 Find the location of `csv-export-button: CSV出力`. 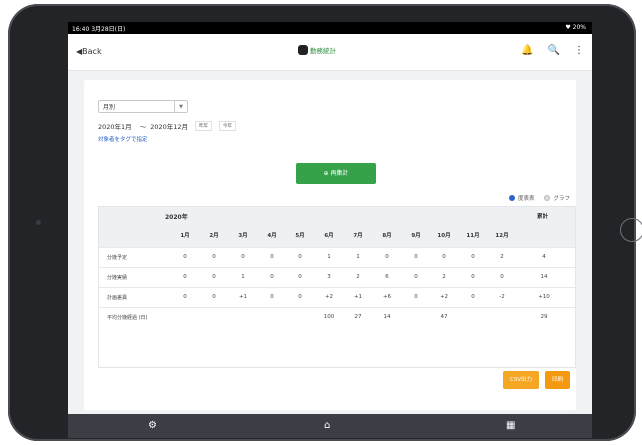

csv-export-button: CSV出力 is located at coordinates (521, 380).